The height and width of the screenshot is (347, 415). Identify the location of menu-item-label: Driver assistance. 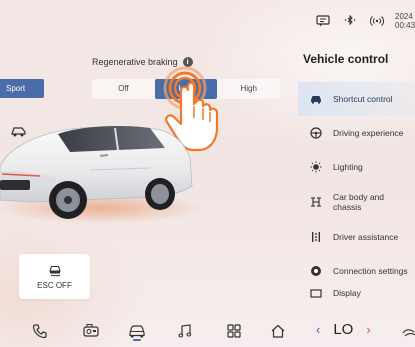
(366, 237).